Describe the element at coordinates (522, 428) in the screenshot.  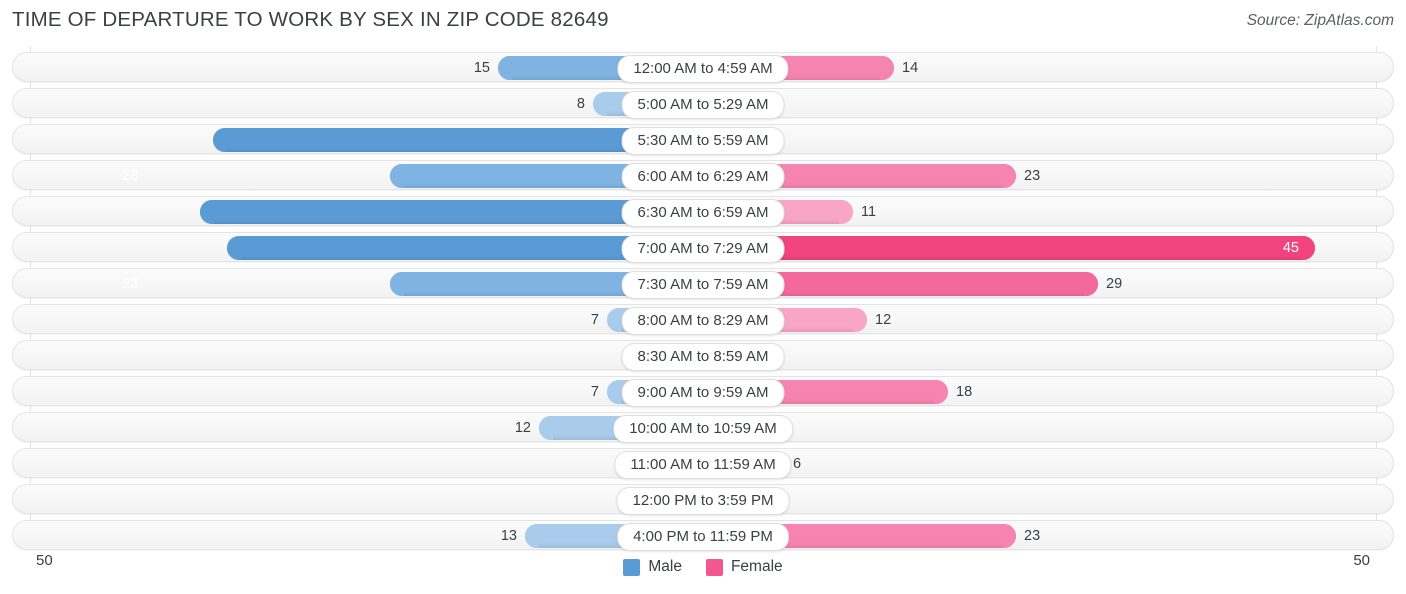
I see `bar-value-male: 12` at that location.